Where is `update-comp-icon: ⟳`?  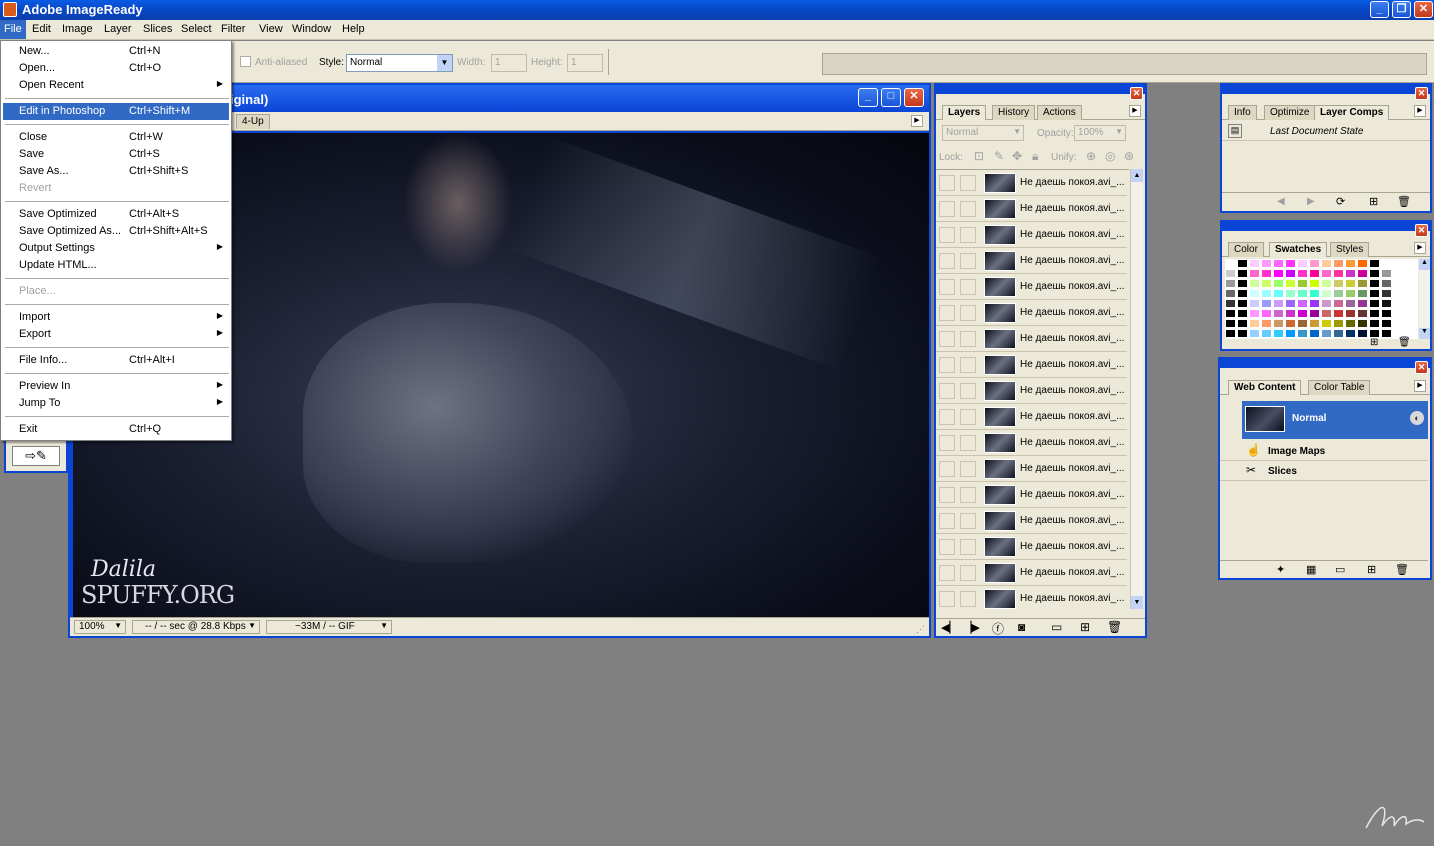 update-comp-icon: ⟳ is located at coordinates (1340, 201).